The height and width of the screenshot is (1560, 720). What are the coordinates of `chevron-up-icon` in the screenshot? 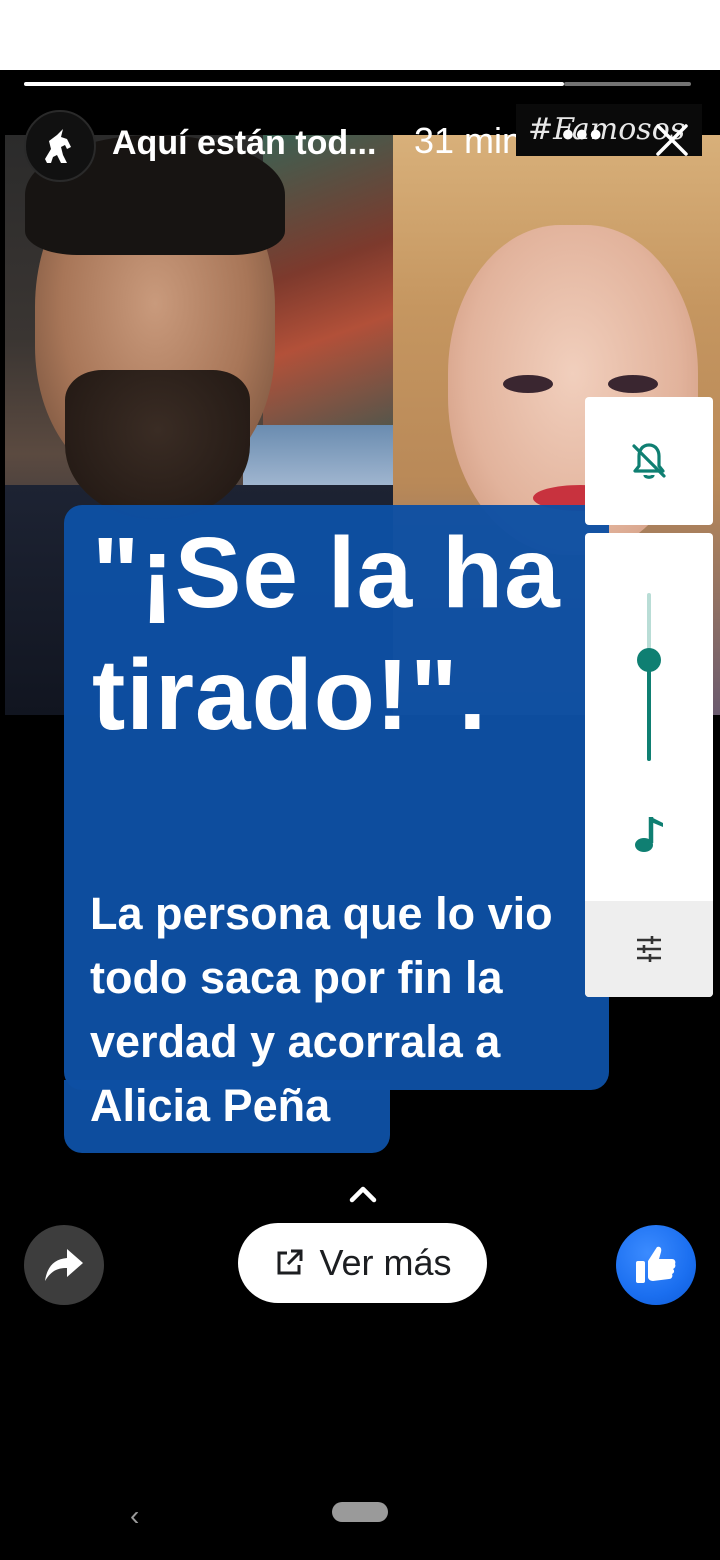 It's located at (363, 1194).